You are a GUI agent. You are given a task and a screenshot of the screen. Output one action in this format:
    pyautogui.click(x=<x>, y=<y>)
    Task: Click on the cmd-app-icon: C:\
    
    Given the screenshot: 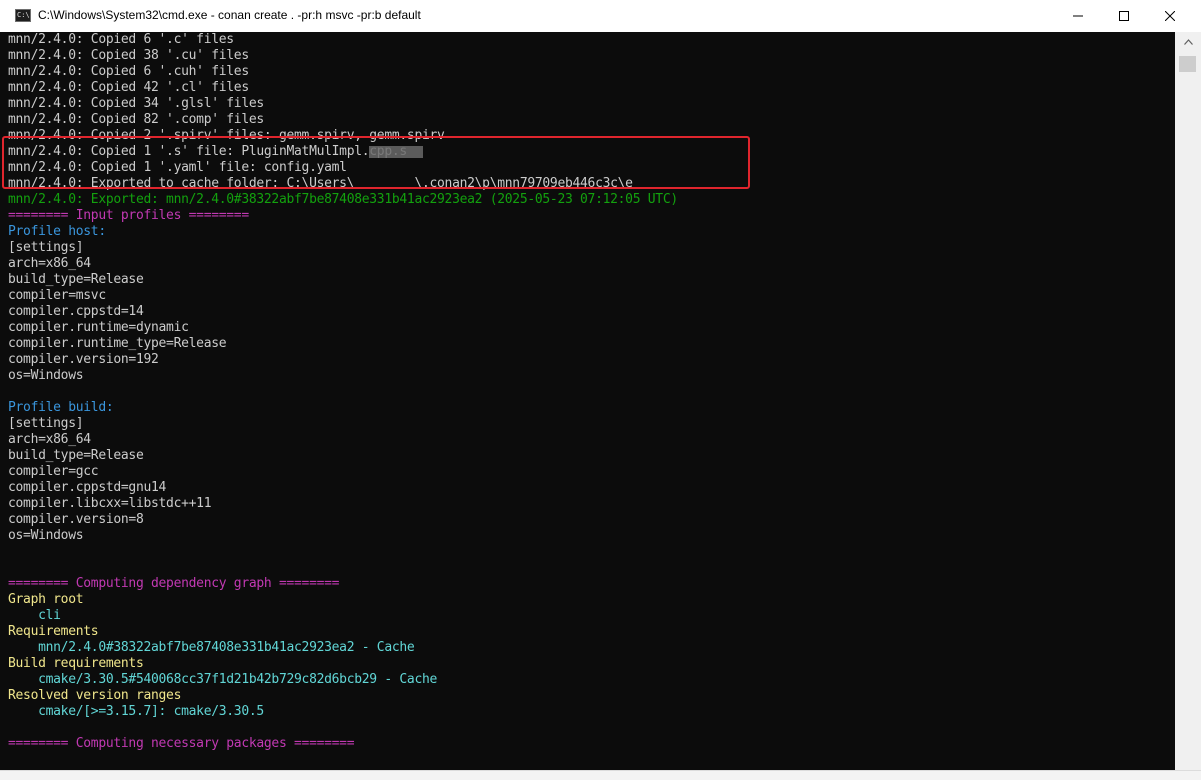 What is the action you would take?
    pyautogui.click(x=23, y=15)
    